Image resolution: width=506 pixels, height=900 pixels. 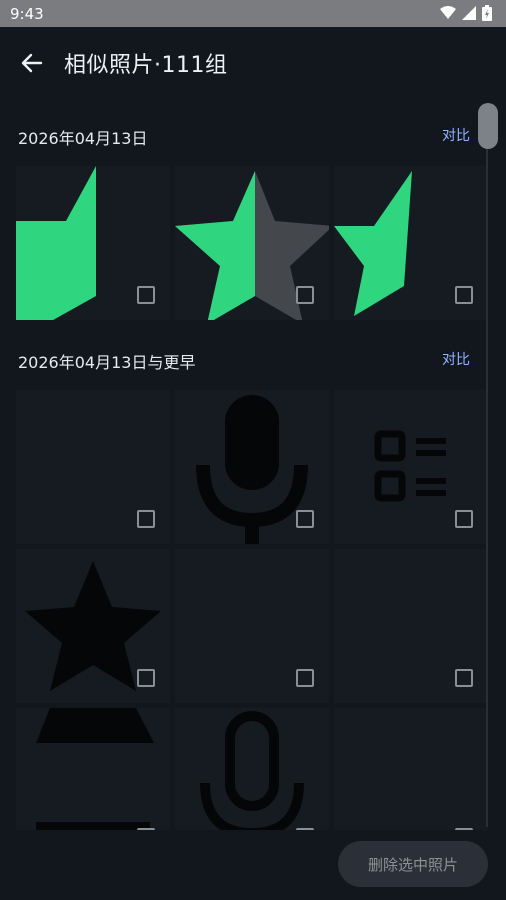 I want to click on battery-icon, so click(x=487, y=13).